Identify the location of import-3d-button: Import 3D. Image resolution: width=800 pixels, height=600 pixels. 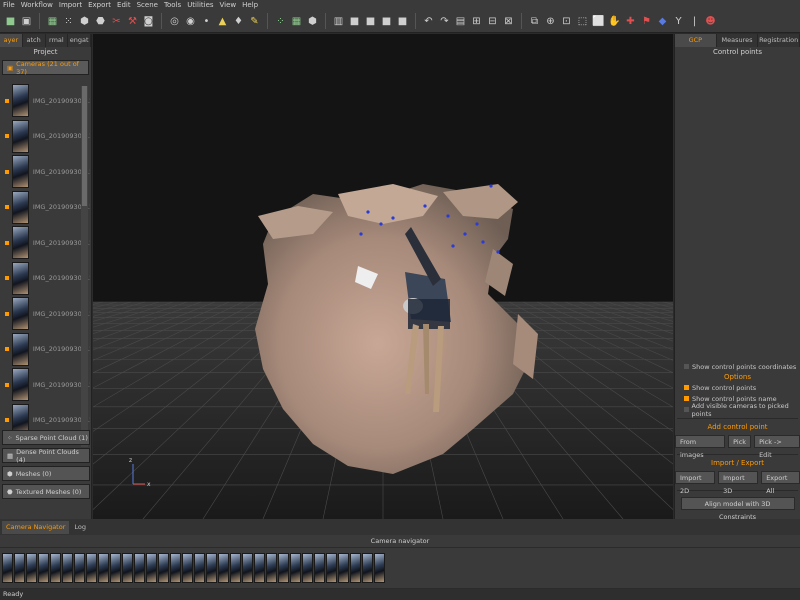
(738, 483).